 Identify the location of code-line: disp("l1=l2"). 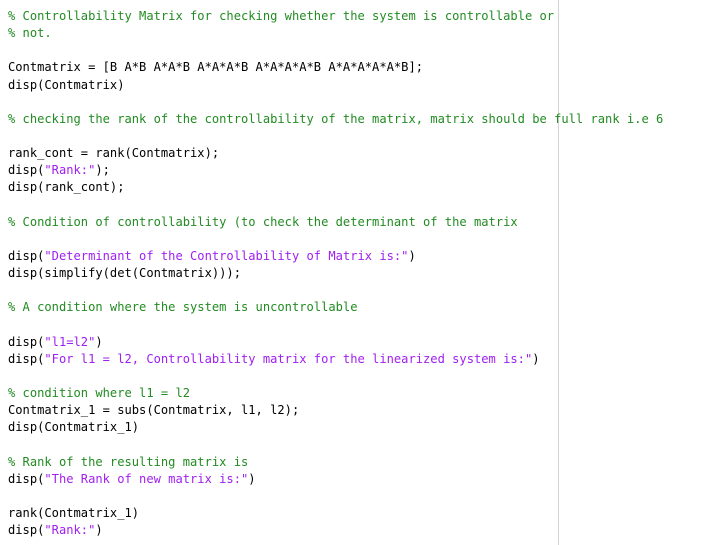
(335, 342).